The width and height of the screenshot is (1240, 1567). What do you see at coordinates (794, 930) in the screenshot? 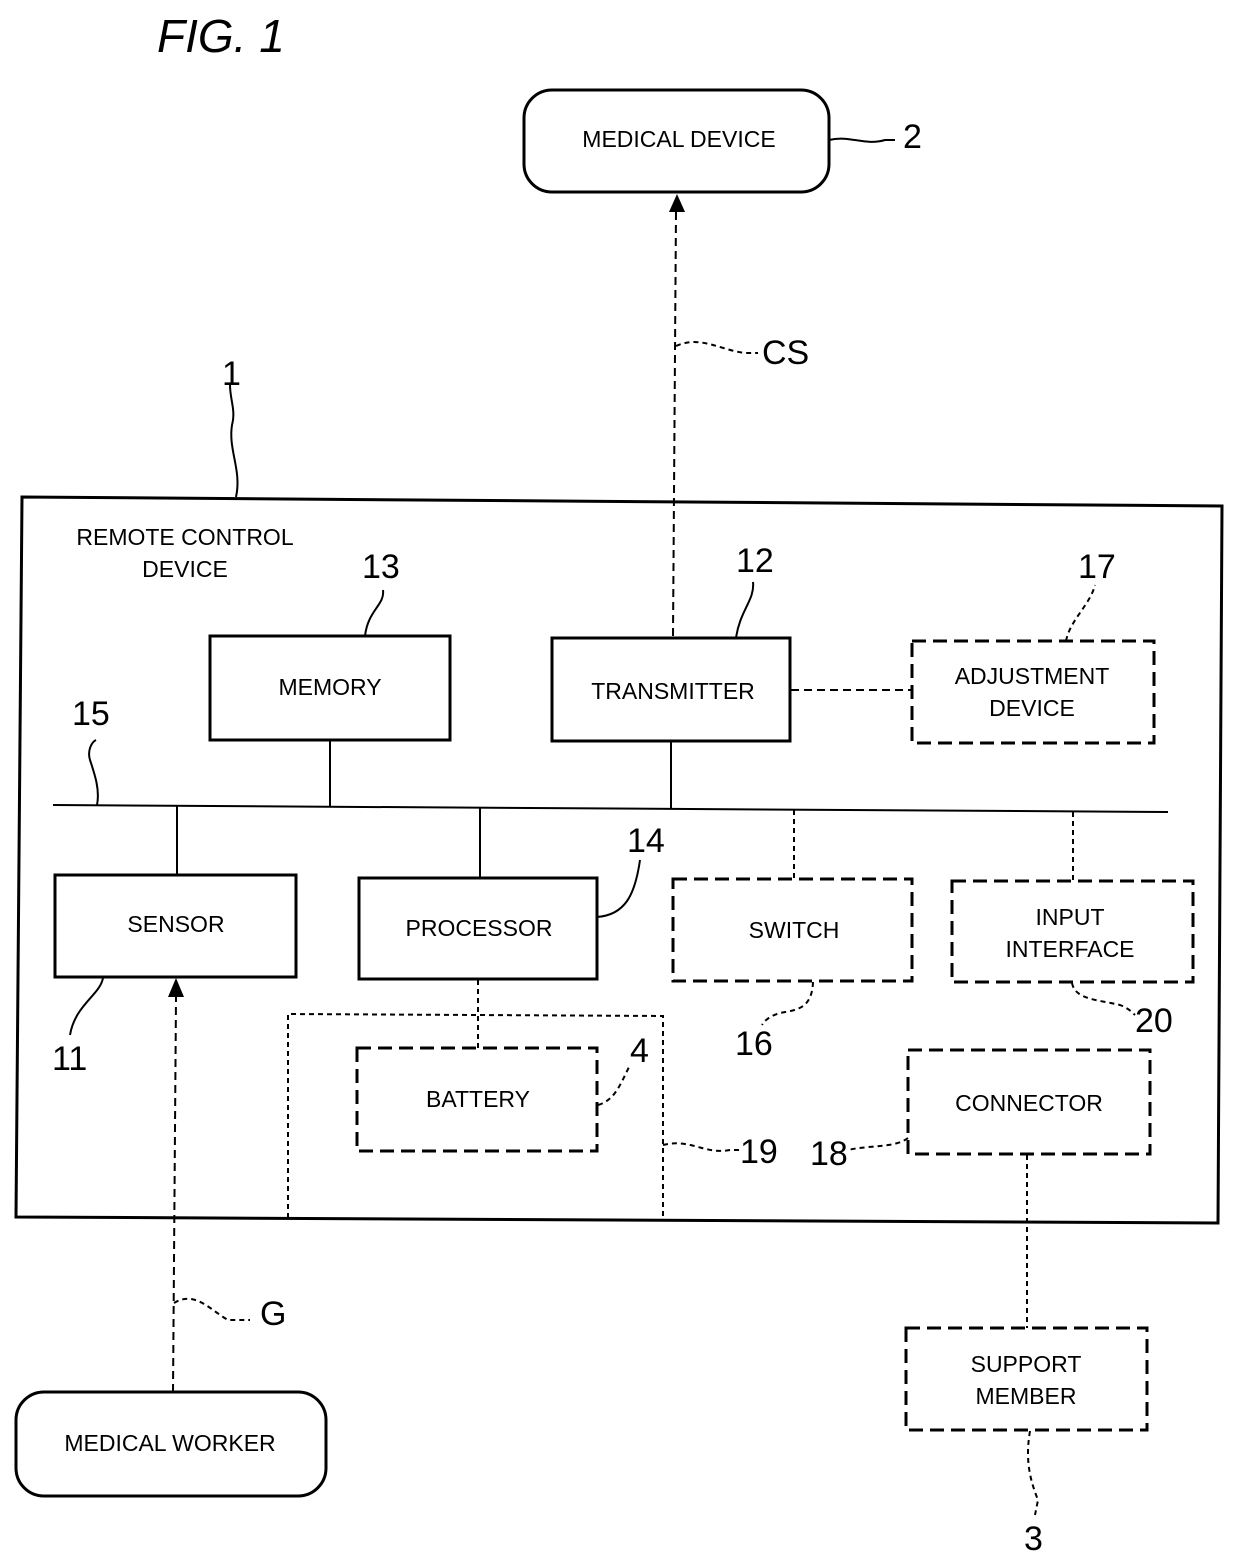
I see `switch-label: SWITCH` at bounding box center [794, 930].